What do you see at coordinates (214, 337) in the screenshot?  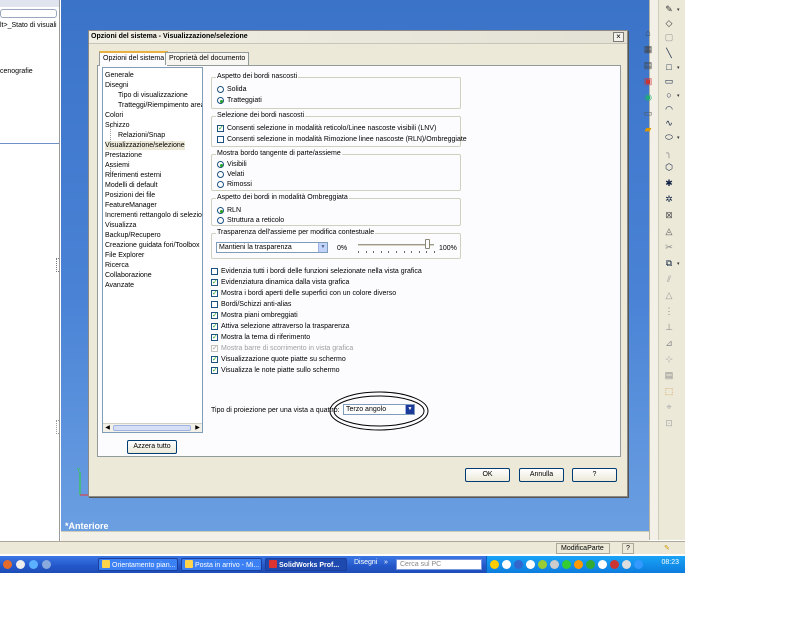 I see `checkbox-reference-triad: ✓` at bounding box center [214, 337].